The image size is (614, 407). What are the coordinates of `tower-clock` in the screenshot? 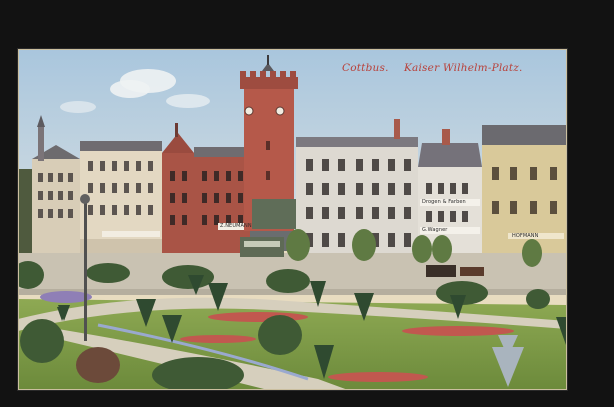 It's located at (249, 111).